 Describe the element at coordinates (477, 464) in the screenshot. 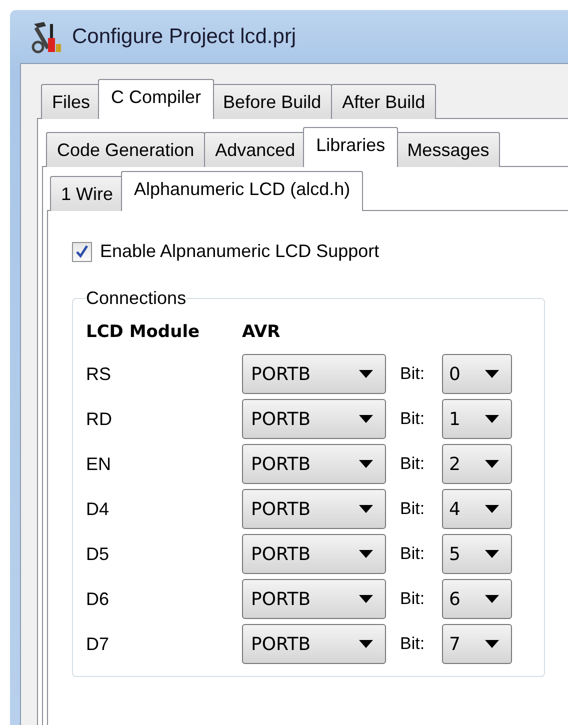

I see `bit-dropdown: 2` at that location.